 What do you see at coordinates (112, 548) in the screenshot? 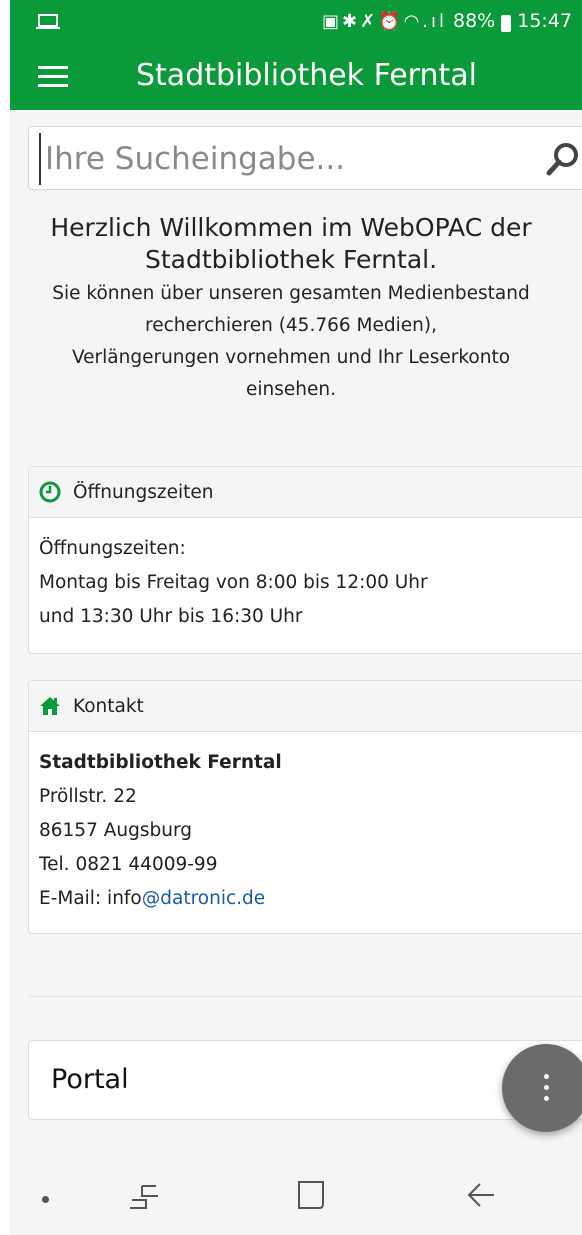
I see `opening-hours-line1: Öffnungszeiten:` at bounding box center [112, 548].